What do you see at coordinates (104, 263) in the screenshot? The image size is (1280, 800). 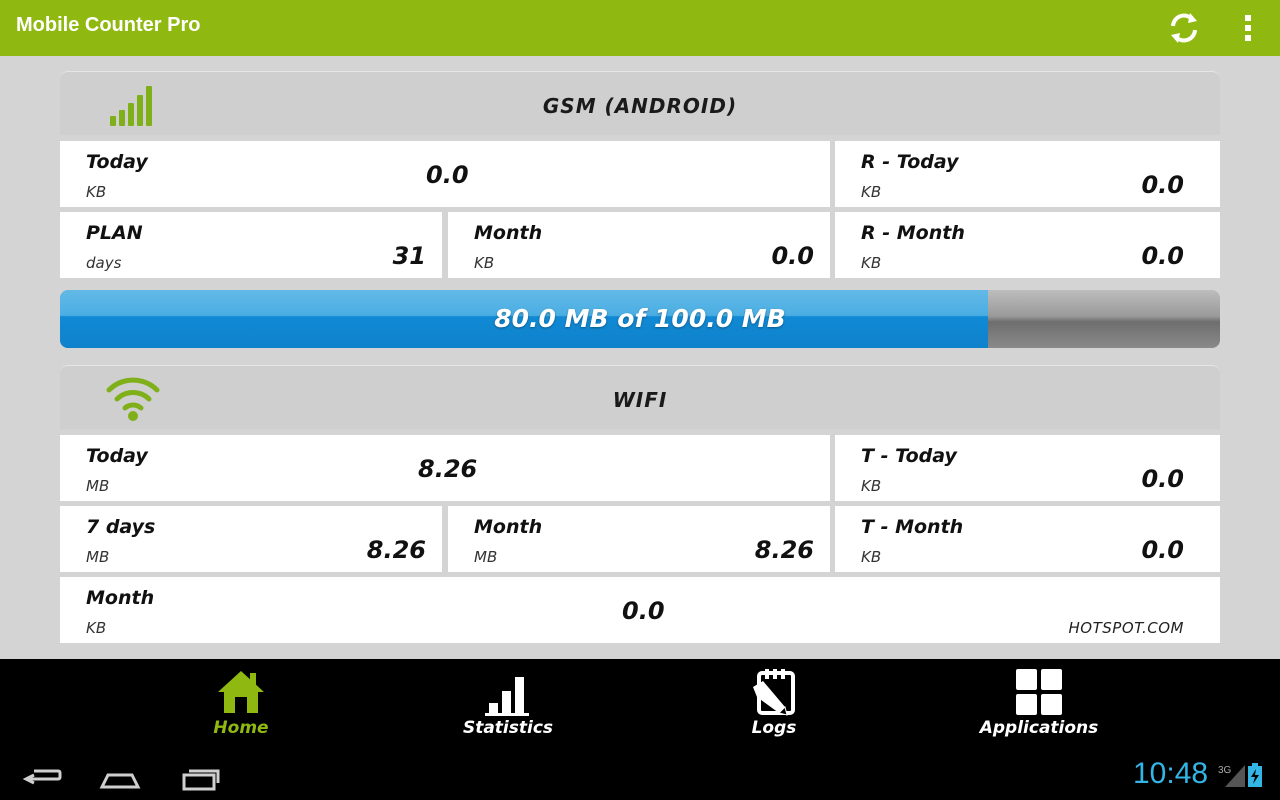 I see `gsm-plan-unit: days` at bounding box center [104, 263].